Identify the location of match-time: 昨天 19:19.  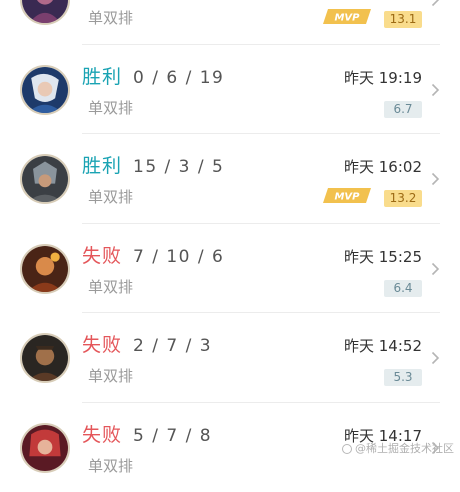
(383, 78).